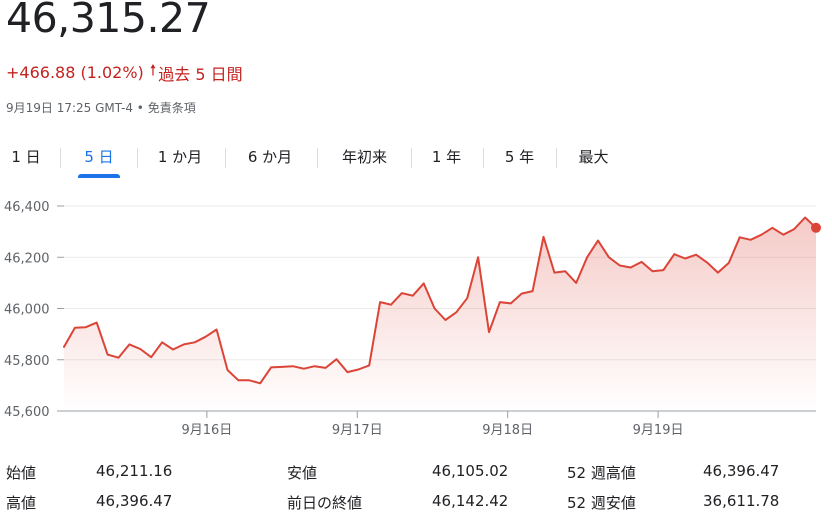 This screenshot has width=832, height=518. I want to click on range-tabs: 1 日 5 日 1 か月 6 か月 年初来 1 年 5 年 最大, so click(416, 159).